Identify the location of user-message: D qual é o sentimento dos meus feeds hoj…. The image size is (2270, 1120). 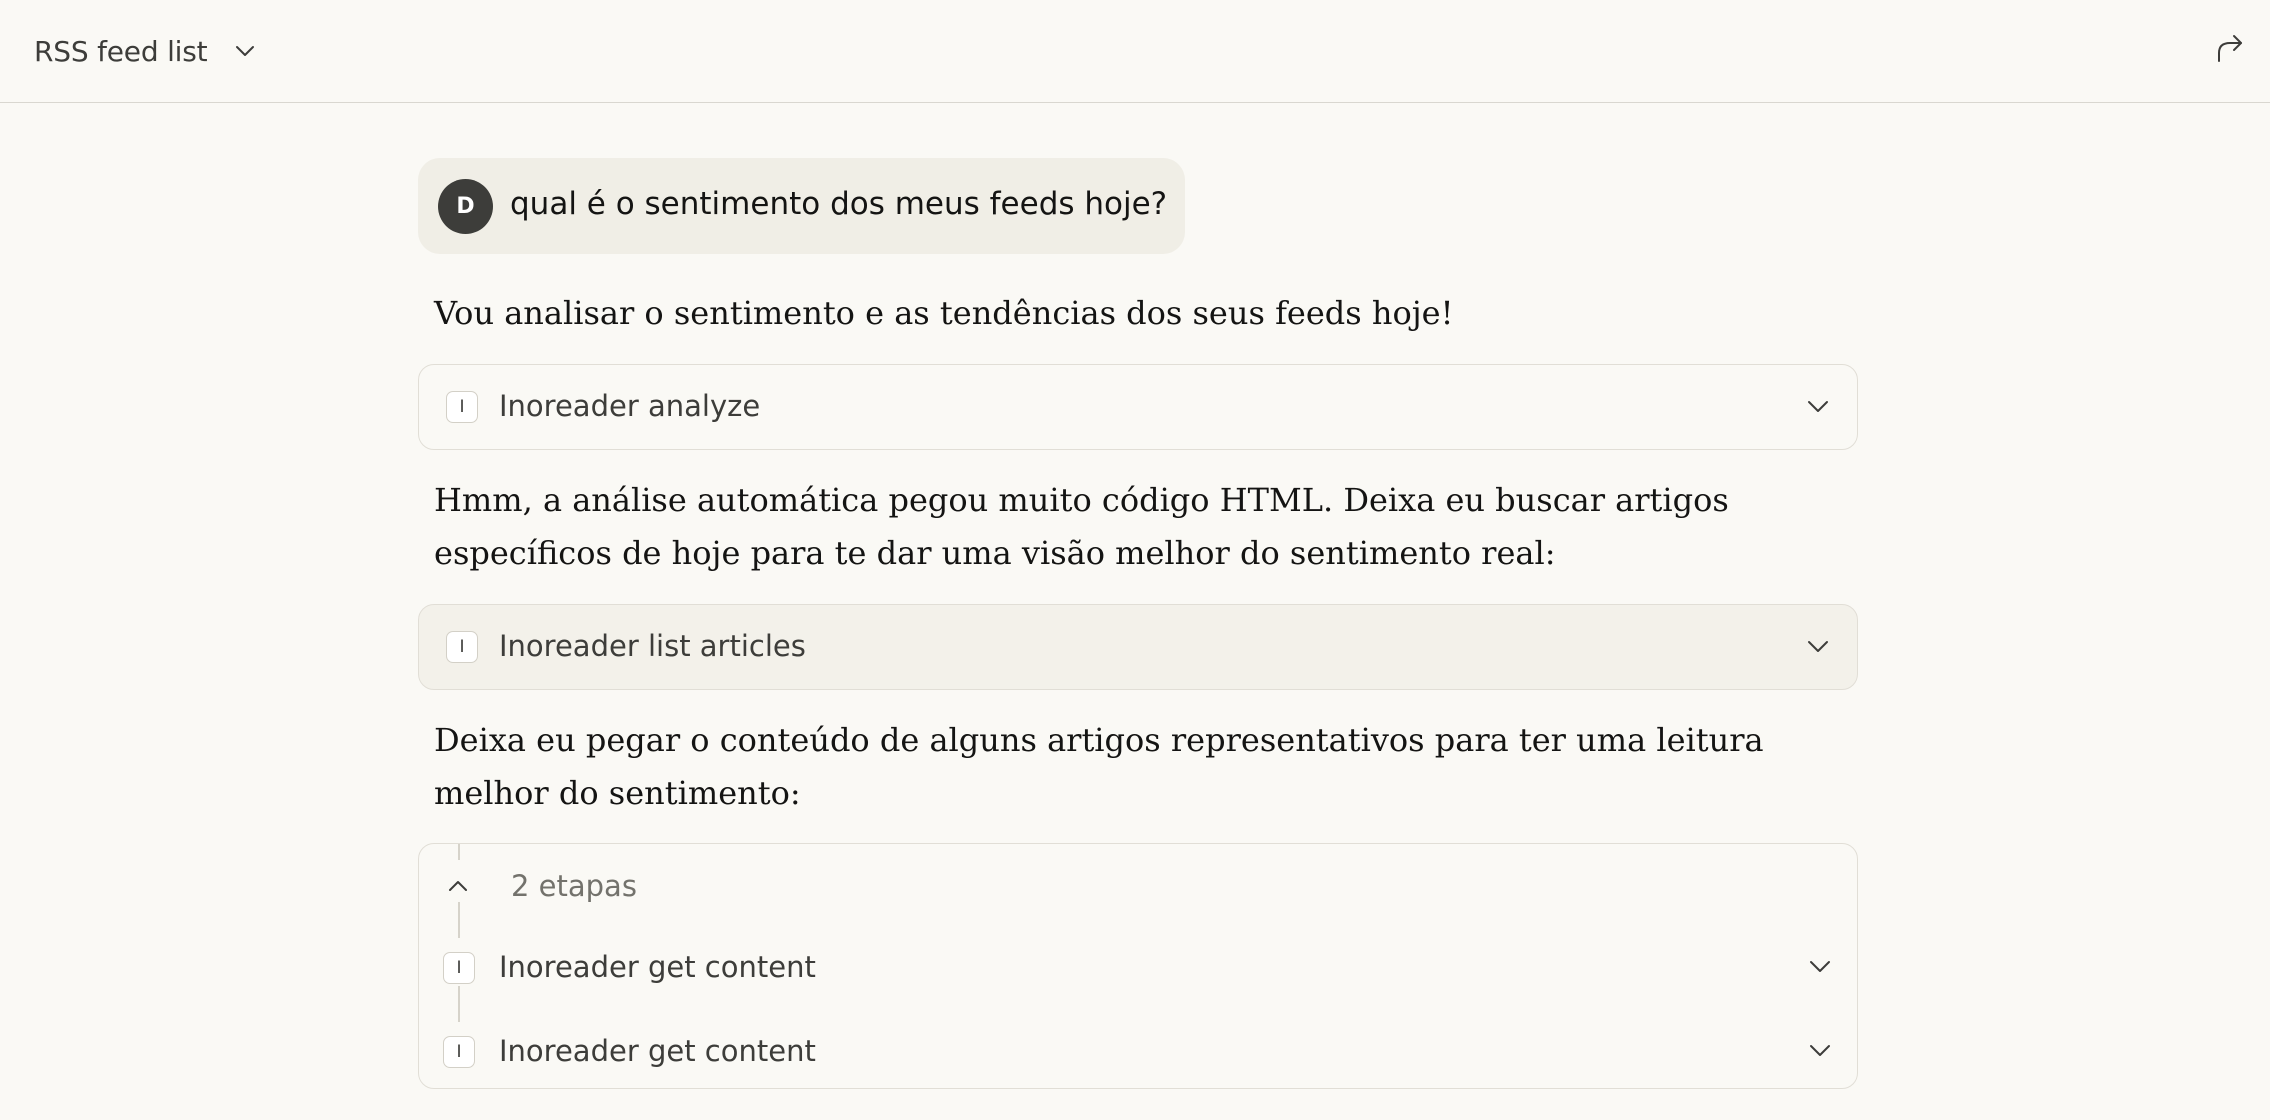
(801, 206).